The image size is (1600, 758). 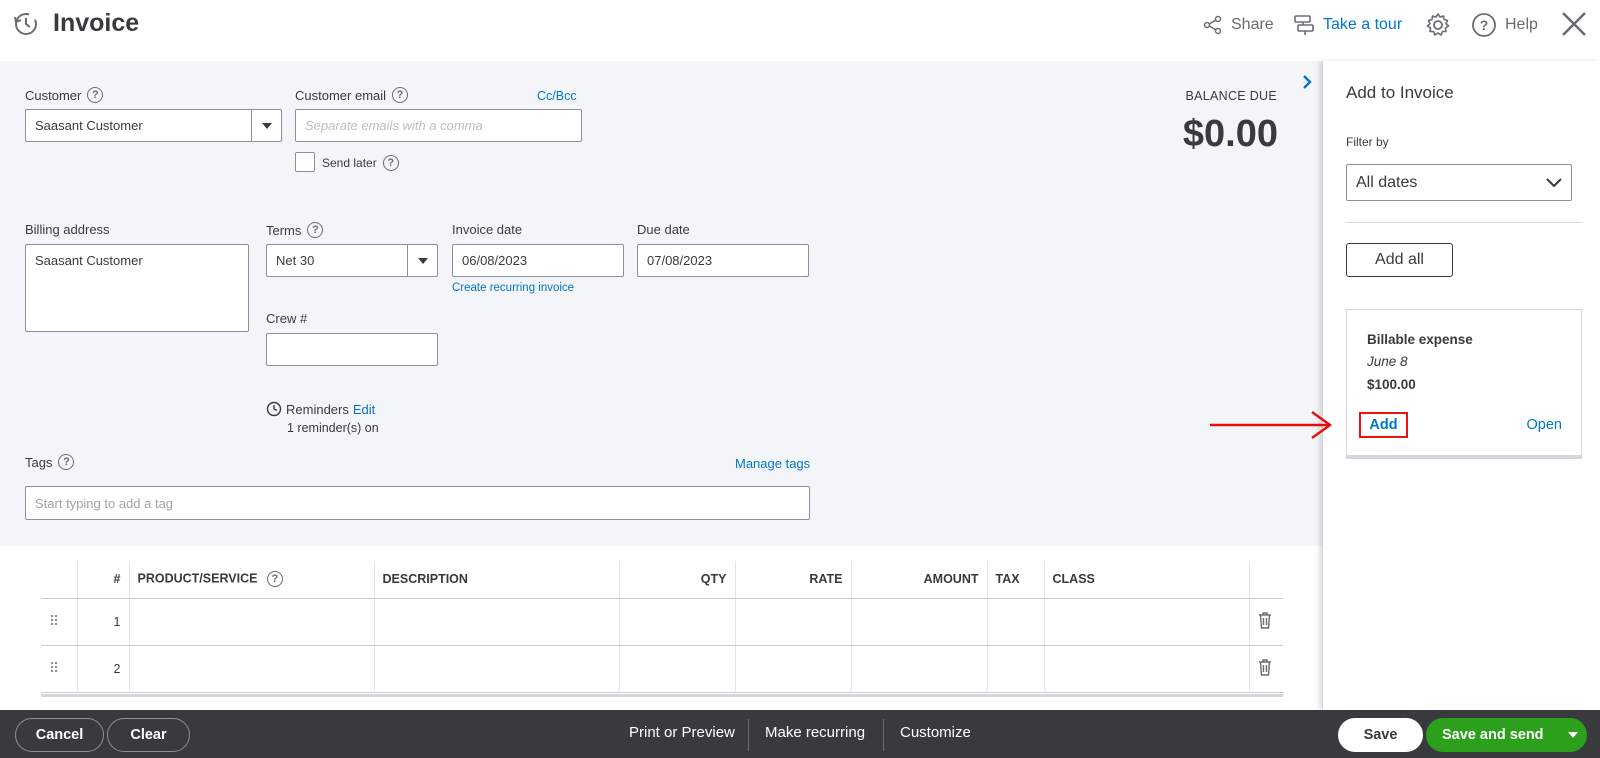 What do you see at coordinates (557, 96) in the screenshot?
I see `cc-bcc-link: Cc/Bcc` at bounding box center [557, 96].